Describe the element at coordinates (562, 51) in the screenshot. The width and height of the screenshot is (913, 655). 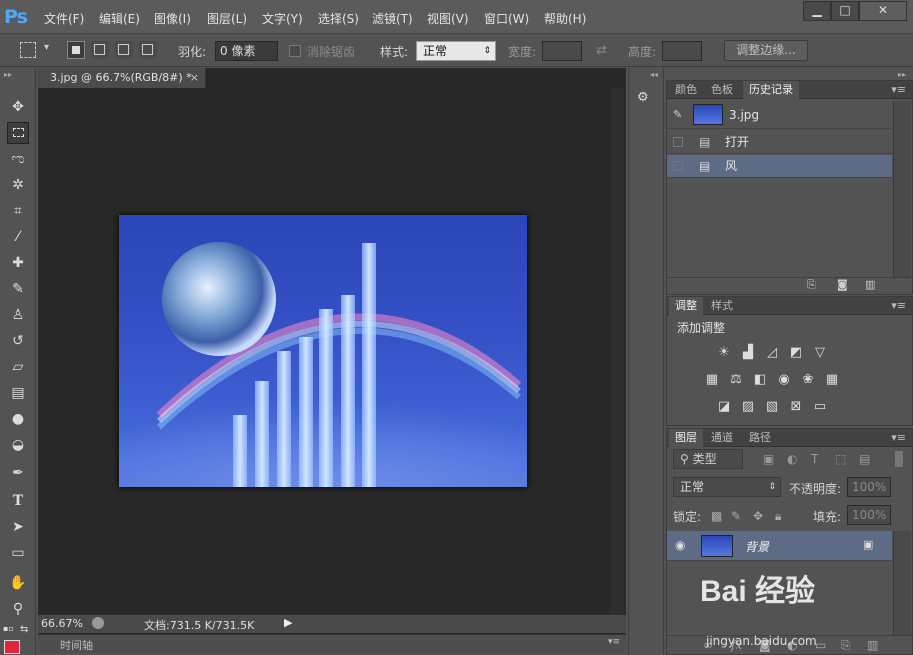
I see `width-input` at that location.